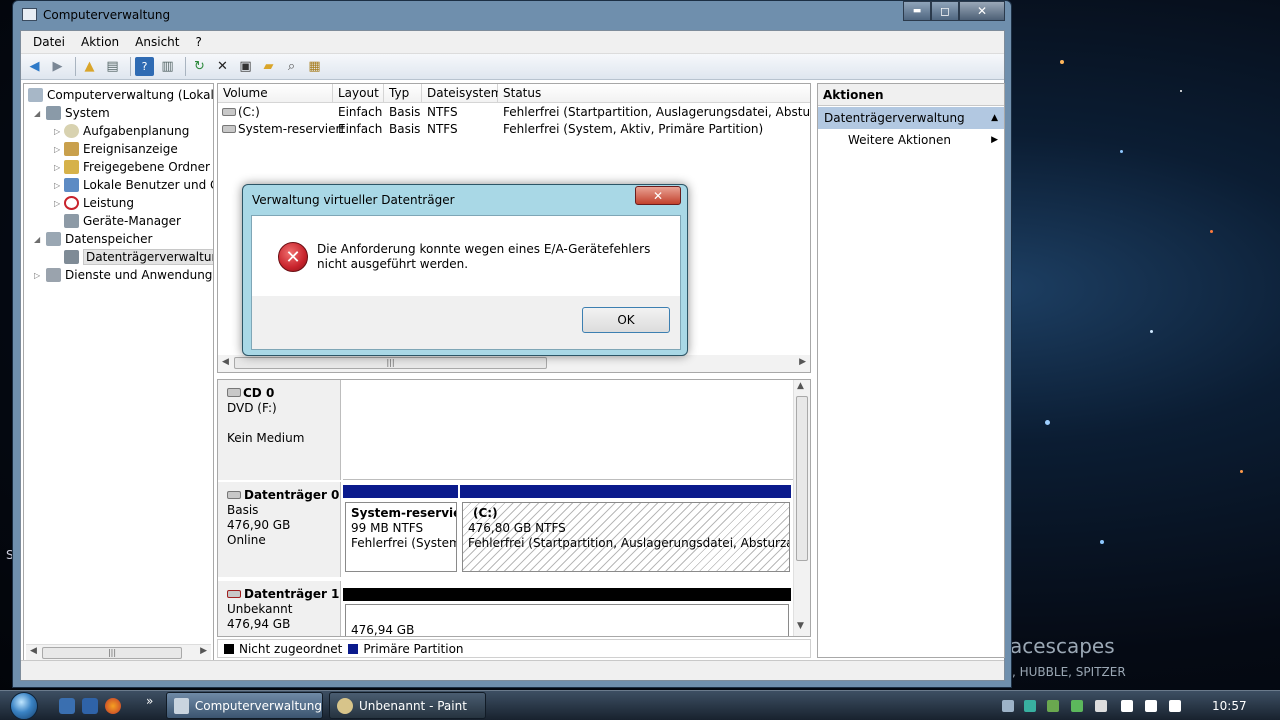 Image resolution: width=1280 pixels, height=720 pixels. I want to click on firefox-icon, so click(113, 706).